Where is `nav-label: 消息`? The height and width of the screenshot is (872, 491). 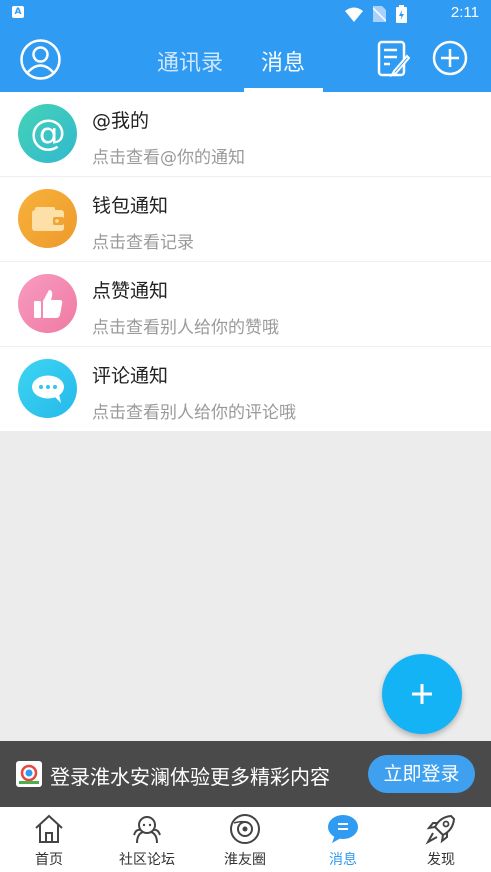 nav-label: 消息 is located at coordinates (343, 860).